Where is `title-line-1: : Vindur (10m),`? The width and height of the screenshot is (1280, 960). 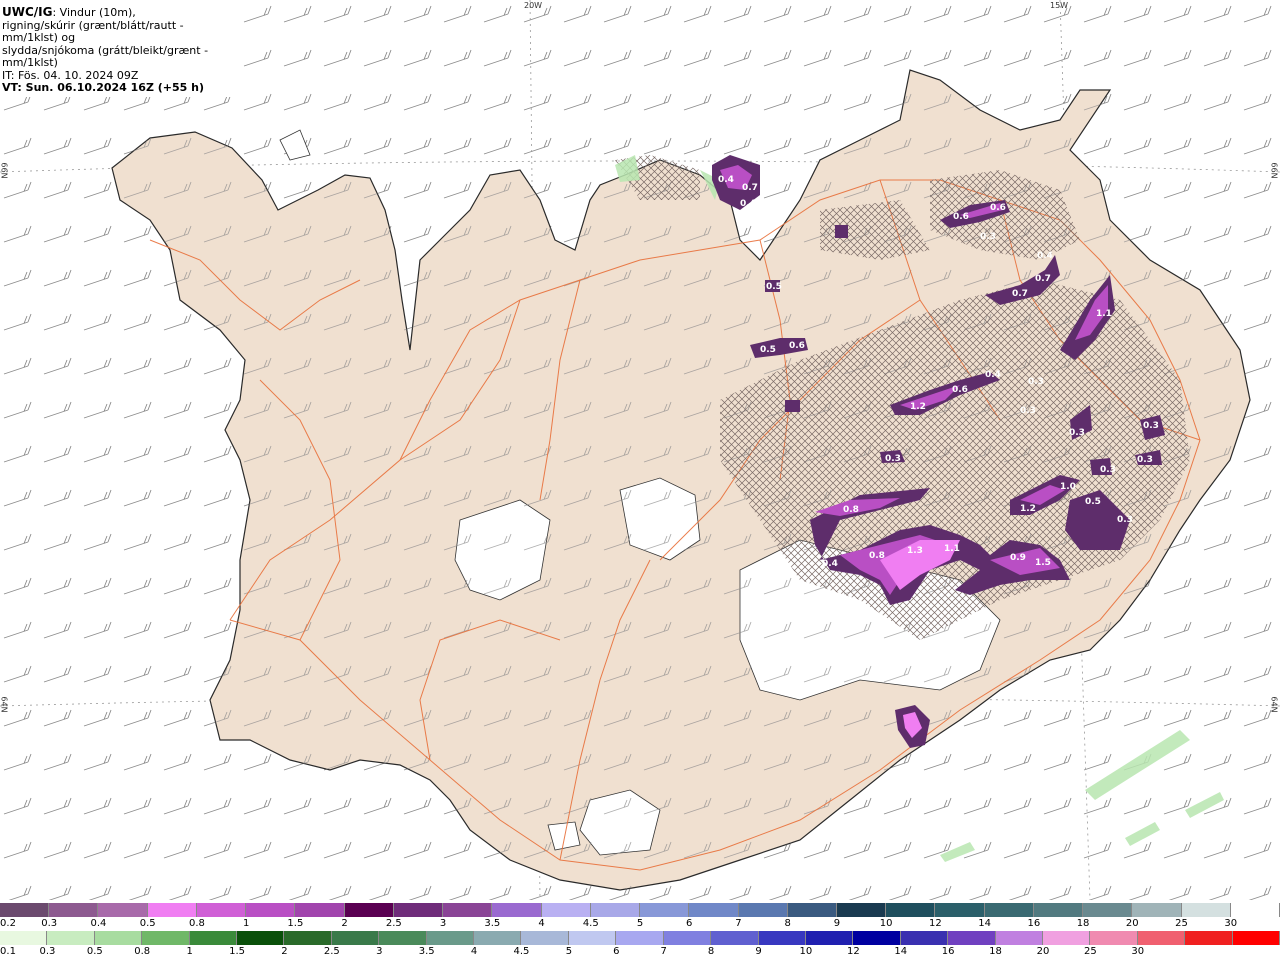 title-line-1: : Vindur (10m), is located at coordinates (94, 12).